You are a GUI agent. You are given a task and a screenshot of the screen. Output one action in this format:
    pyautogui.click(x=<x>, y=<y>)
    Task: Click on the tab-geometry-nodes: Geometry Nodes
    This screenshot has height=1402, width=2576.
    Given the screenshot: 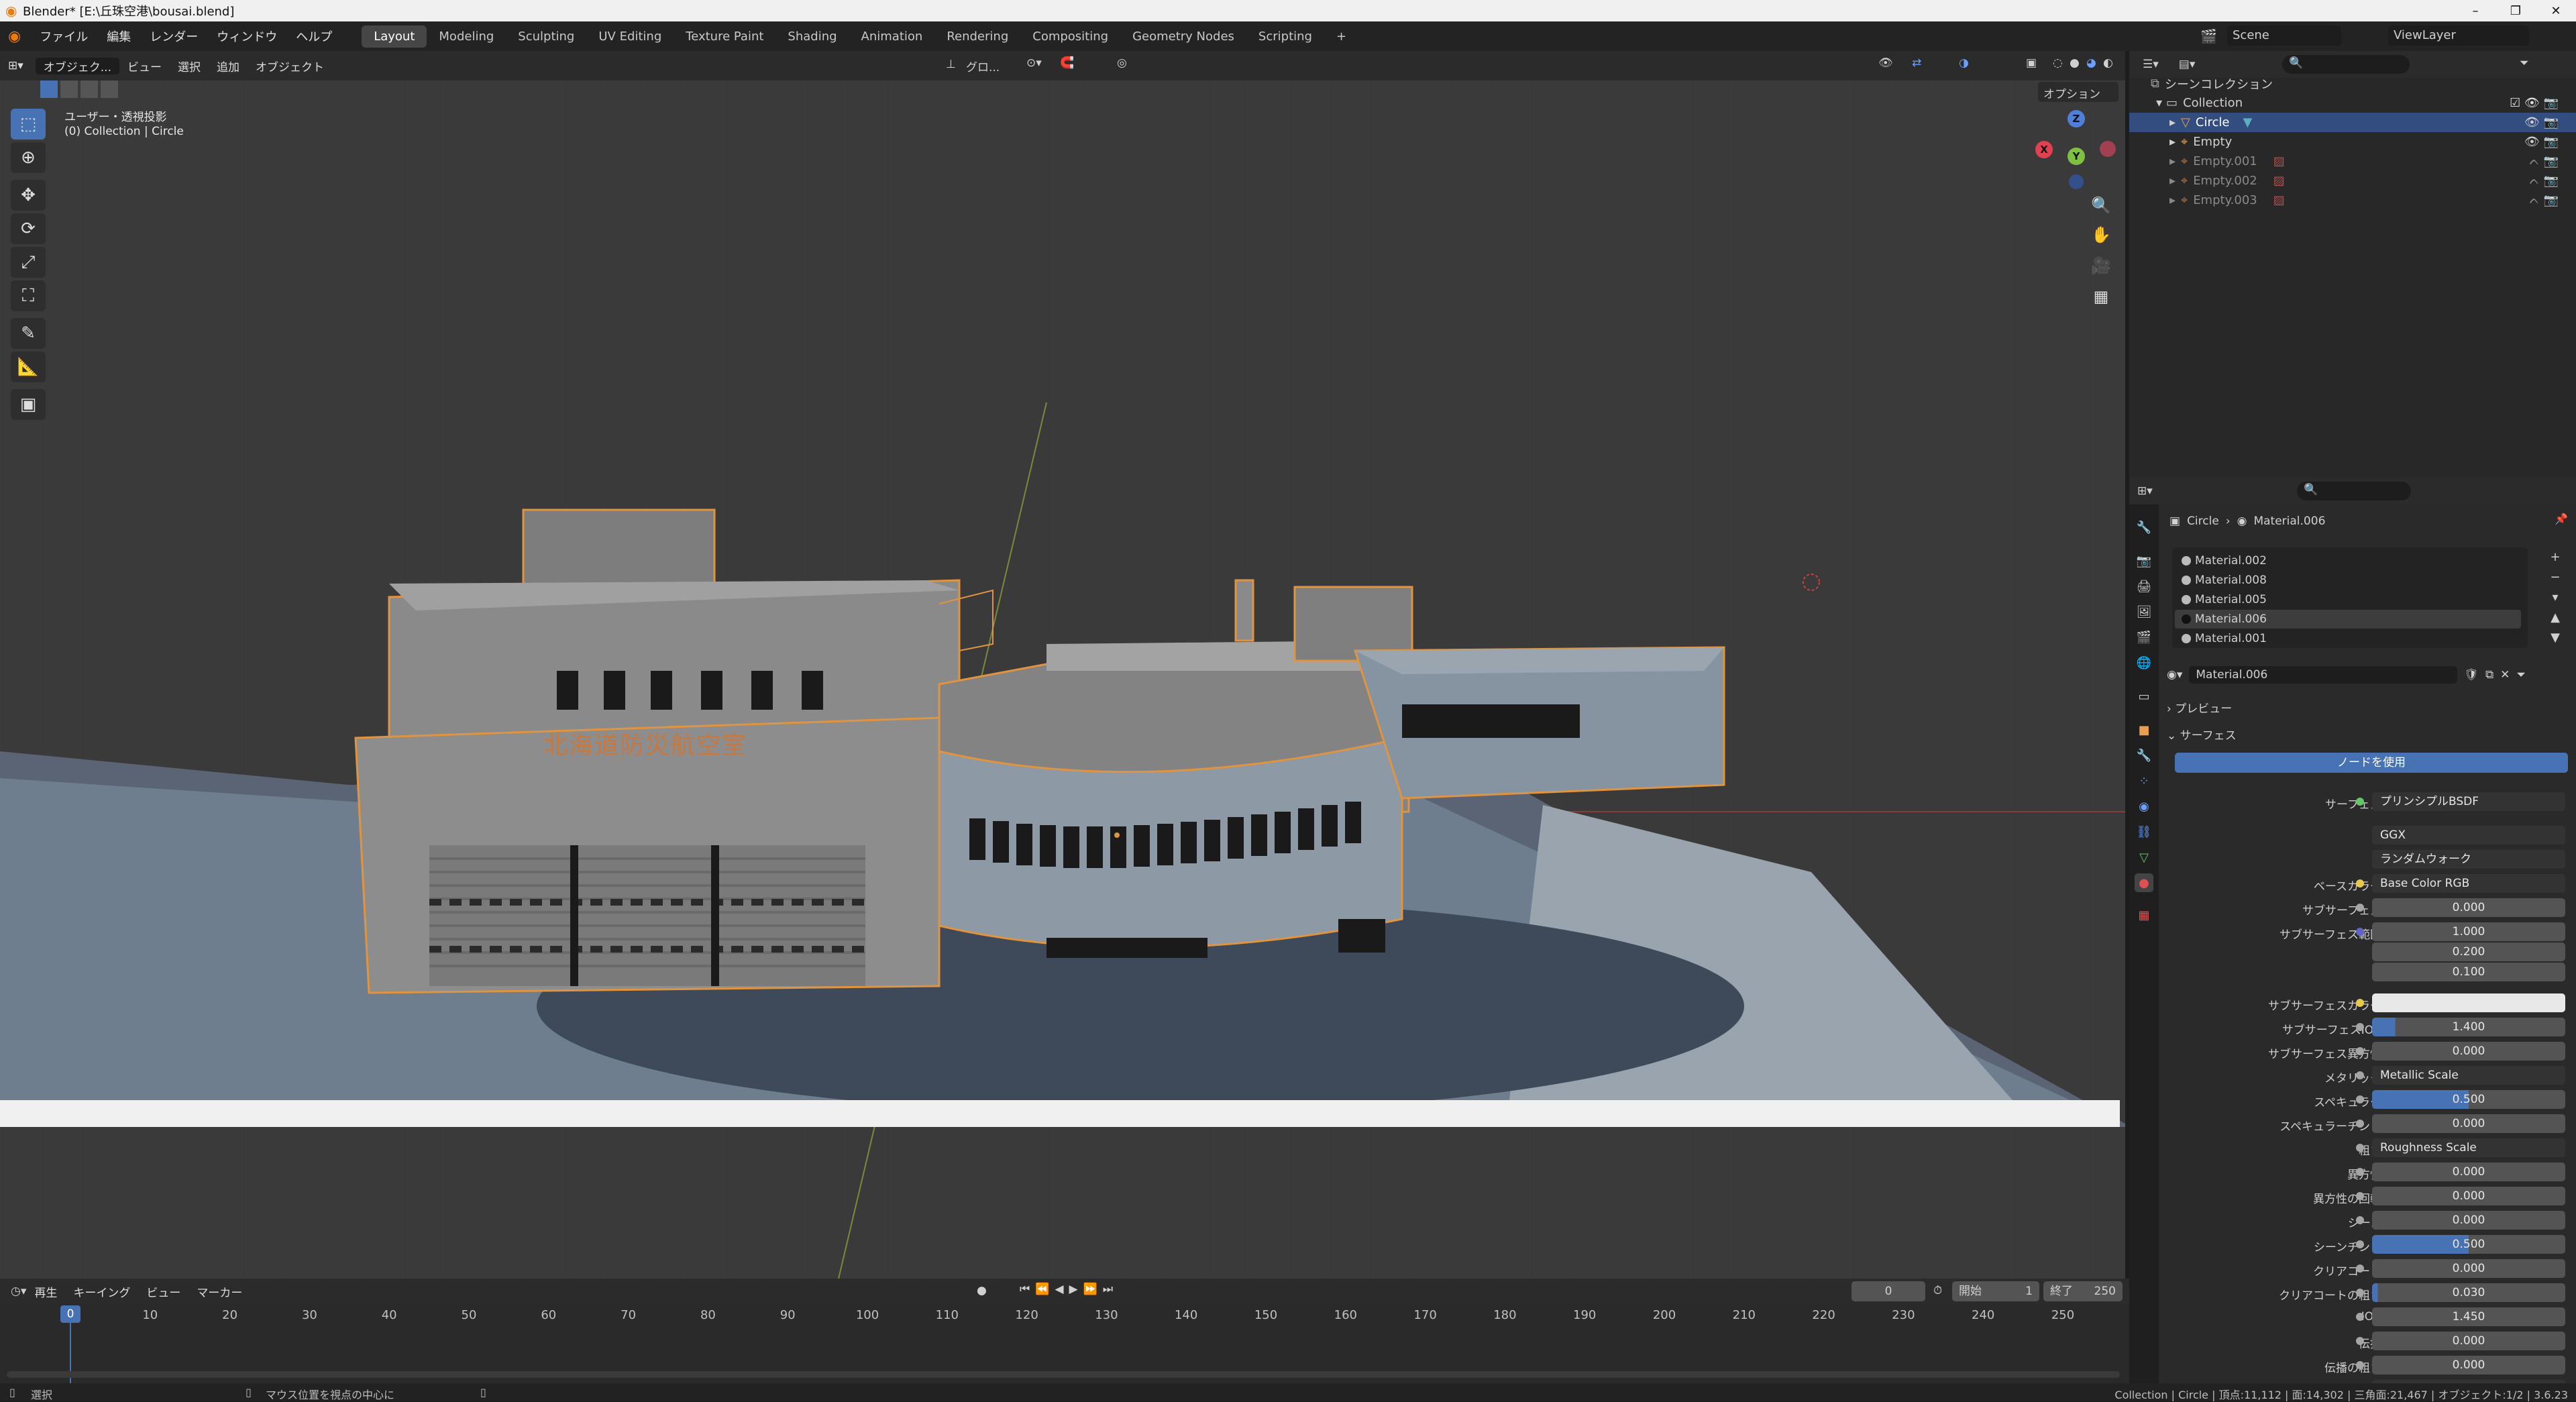 What is the action you would take?
    pyautogui.click(x=1183, y=36)
    